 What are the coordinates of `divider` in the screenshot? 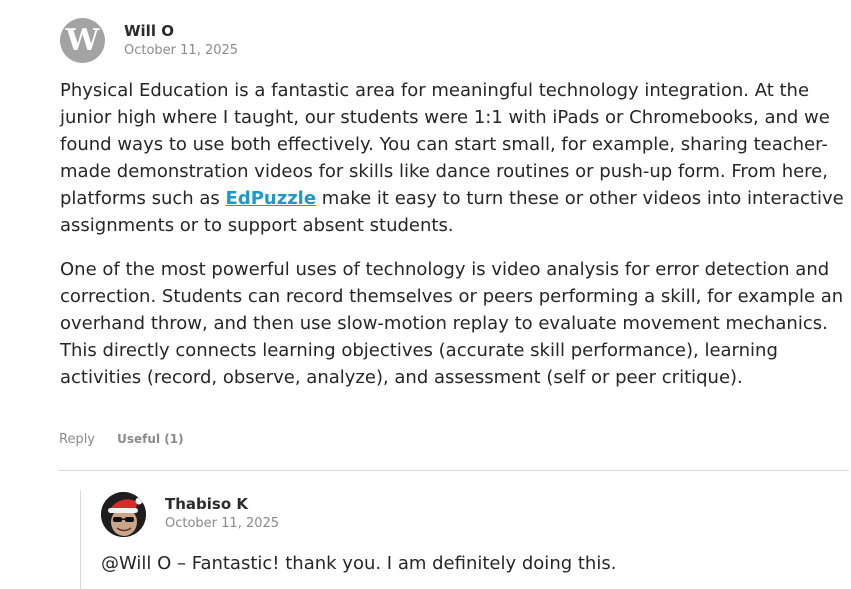 It's located at (454, 470).